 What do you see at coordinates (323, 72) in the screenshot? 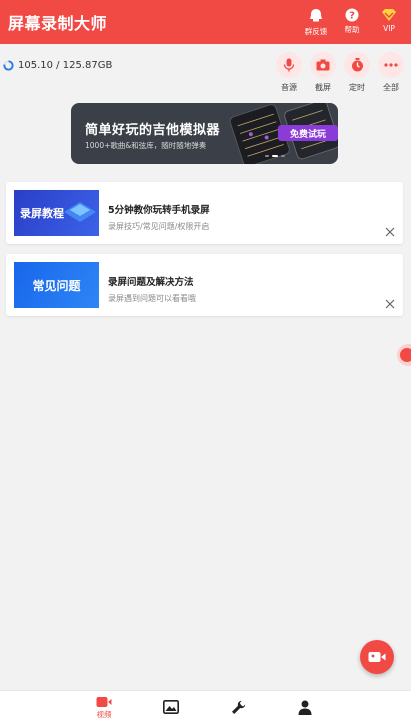
I see `screenshot-button: 截屏` at bounding box center [323, 72].